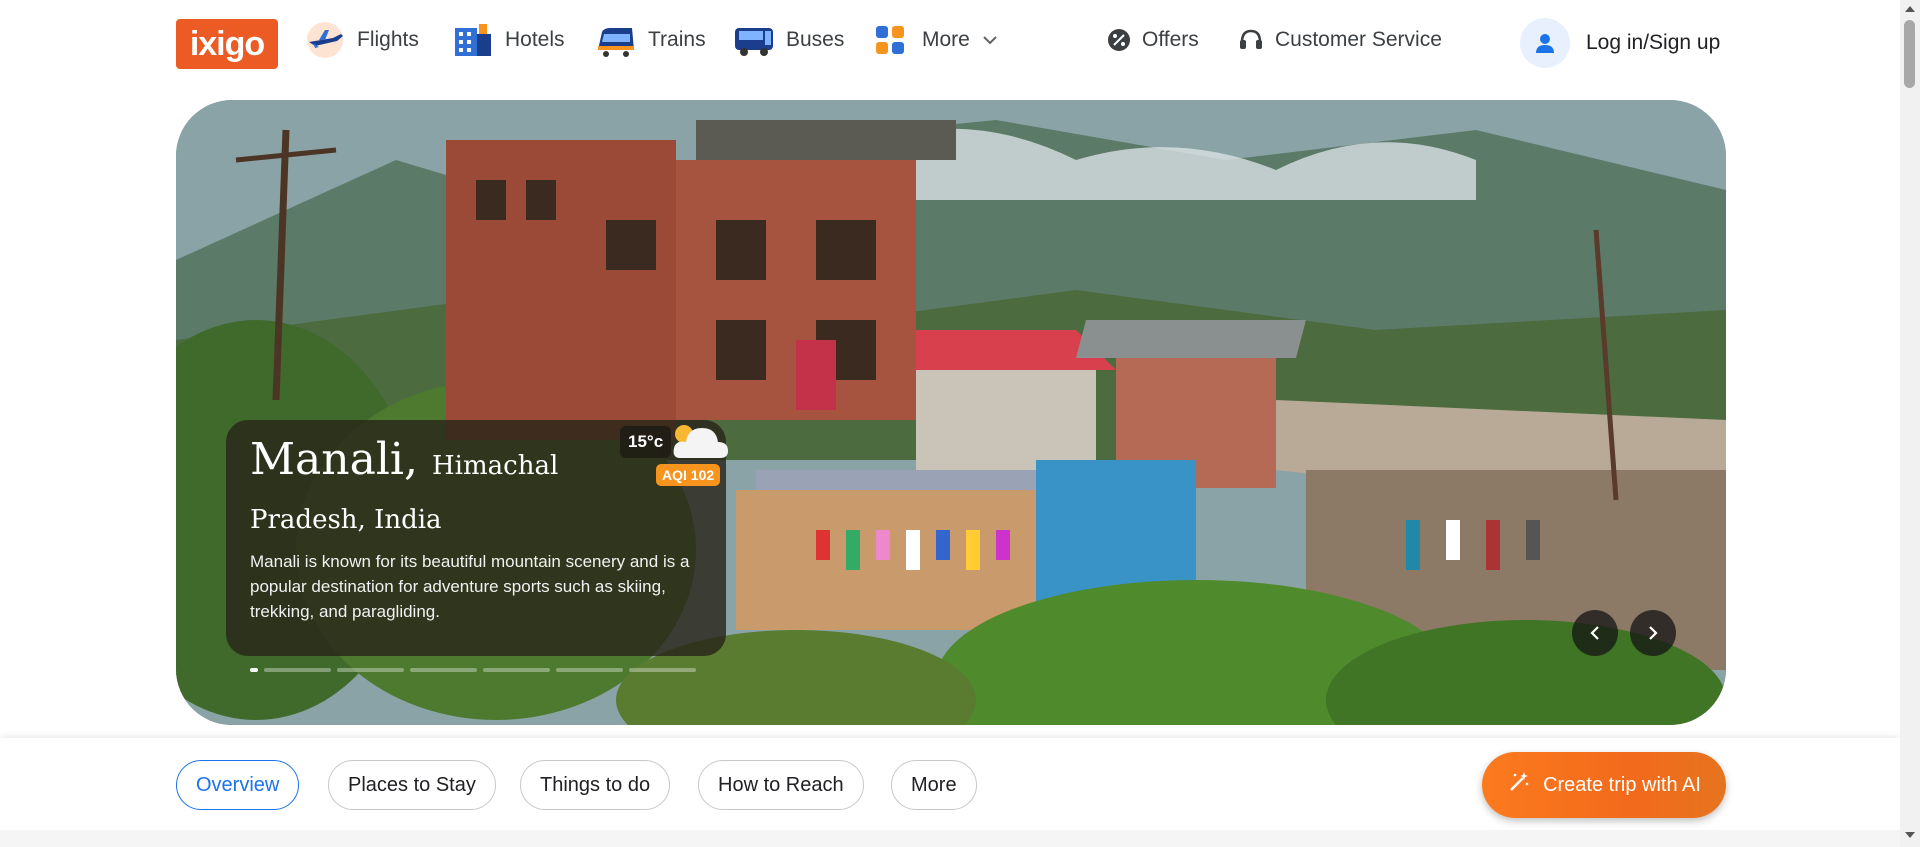  I want to click on tab-things-to-do: Things to do, so click(595, 785).